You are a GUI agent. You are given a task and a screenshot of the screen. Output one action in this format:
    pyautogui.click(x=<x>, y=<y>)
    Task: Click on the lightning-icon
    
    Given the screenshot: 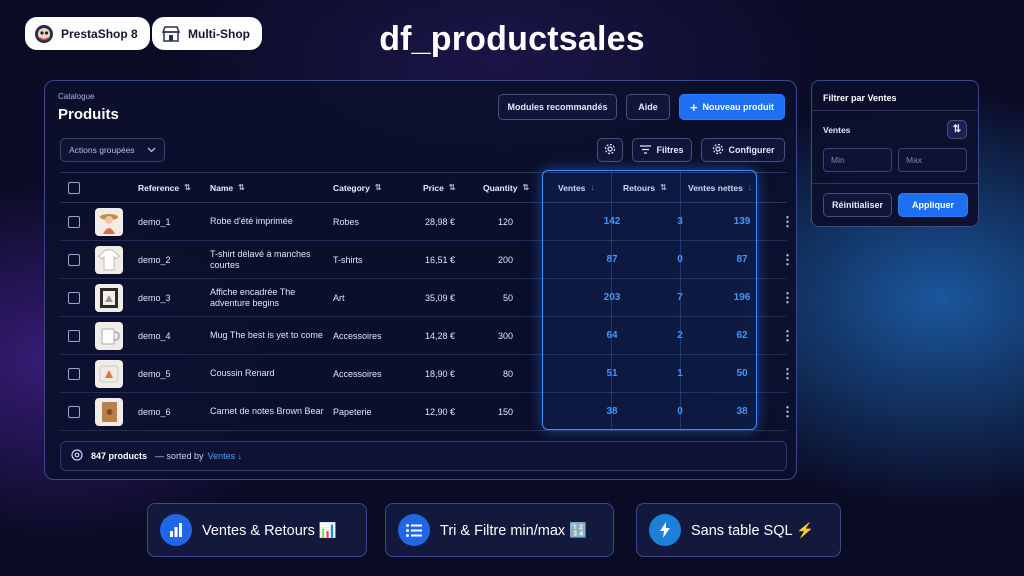 What is the action you would take?
    pyautogui.click(x=665, y=530)
    